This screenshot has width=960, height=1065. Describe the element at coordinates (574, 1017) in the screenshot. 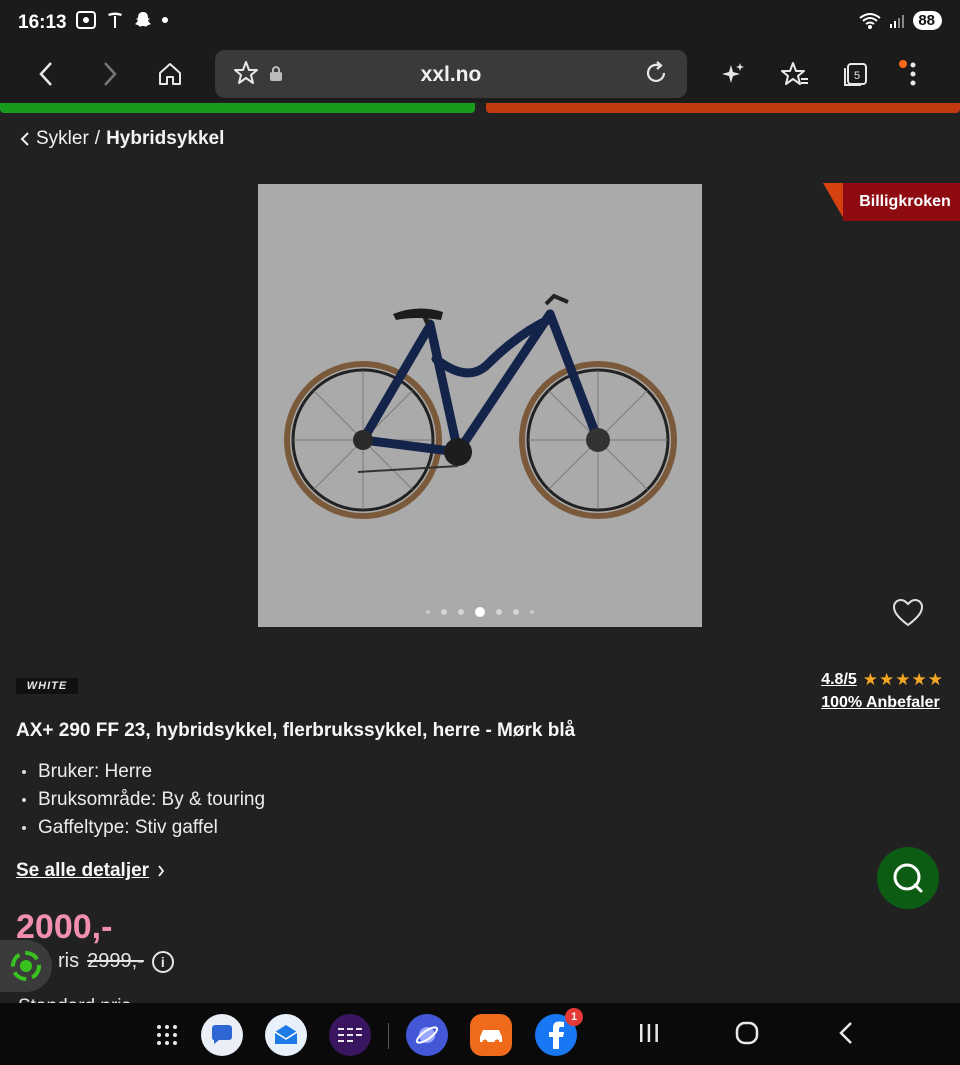

I see `notification-badge: 1` at that location.